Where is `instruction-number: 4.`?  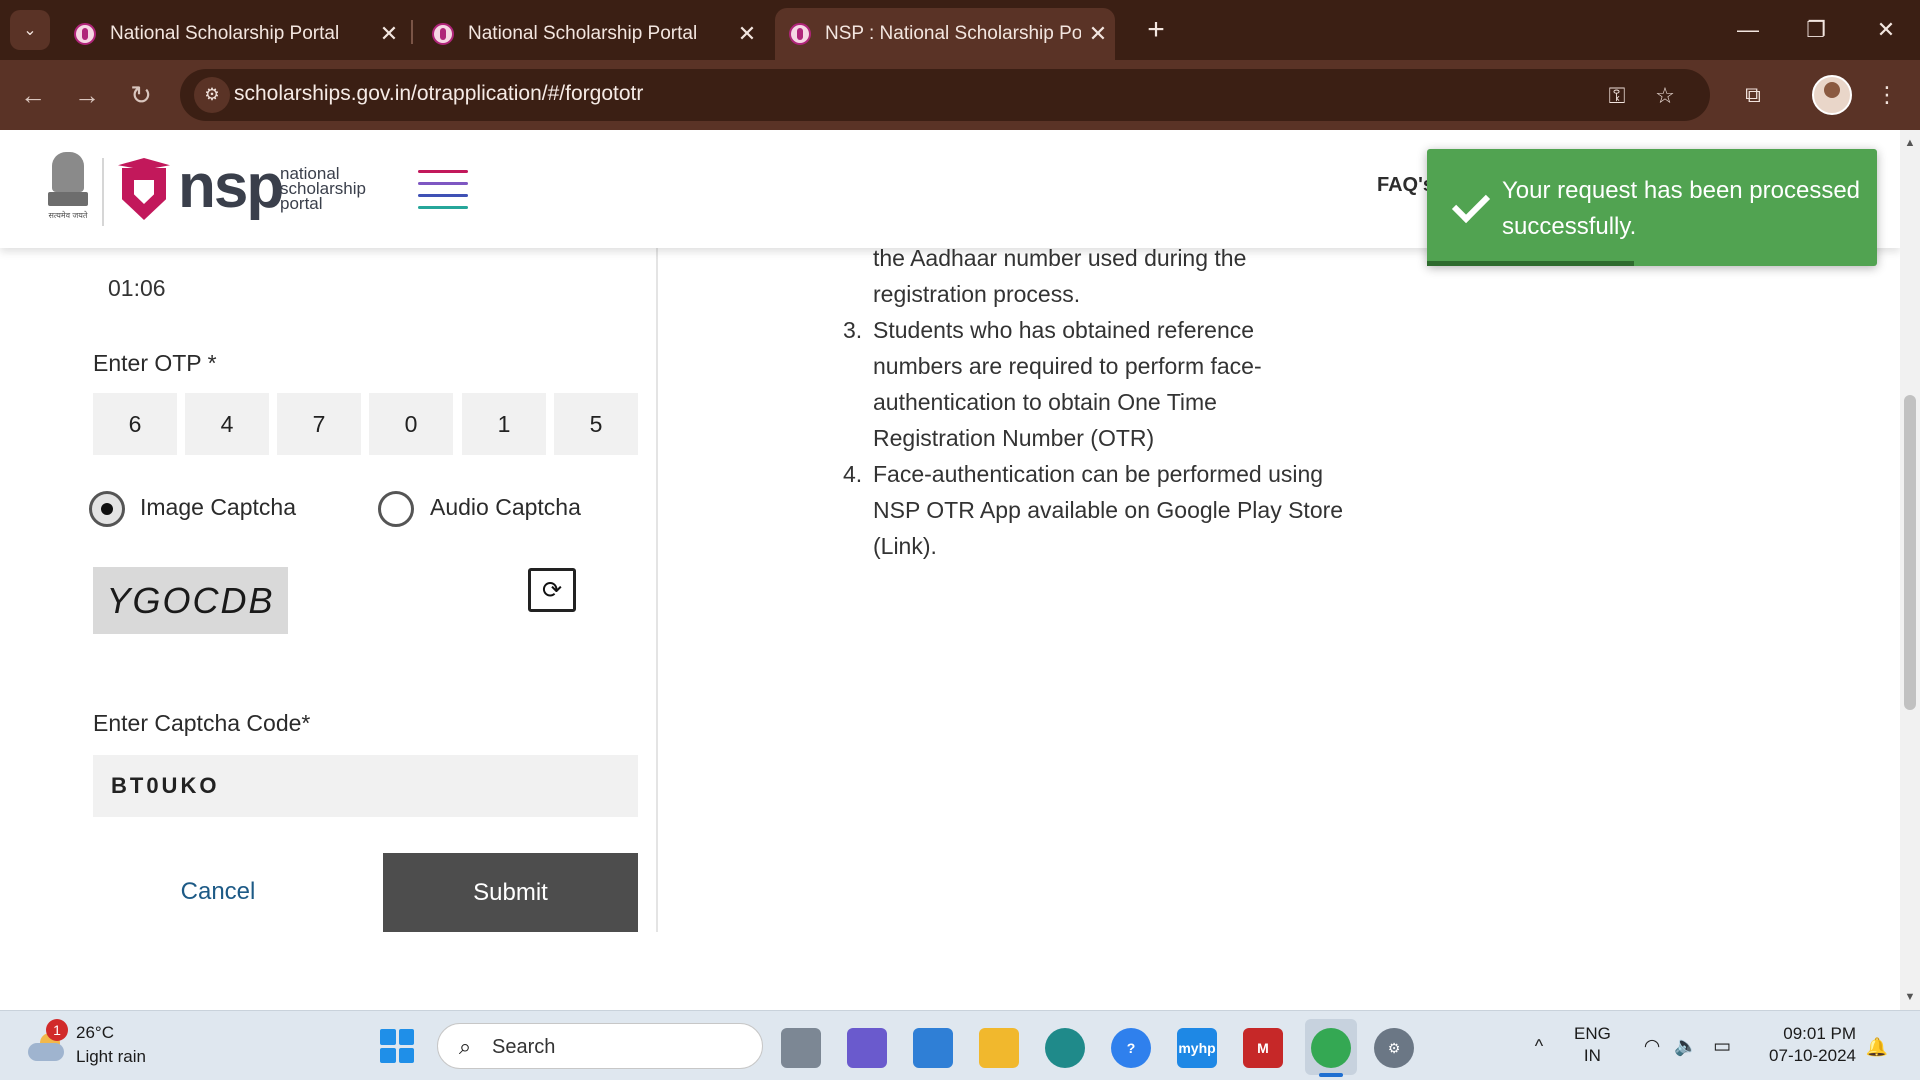 instruction-number: 4. is located at coordinates (853, 474).